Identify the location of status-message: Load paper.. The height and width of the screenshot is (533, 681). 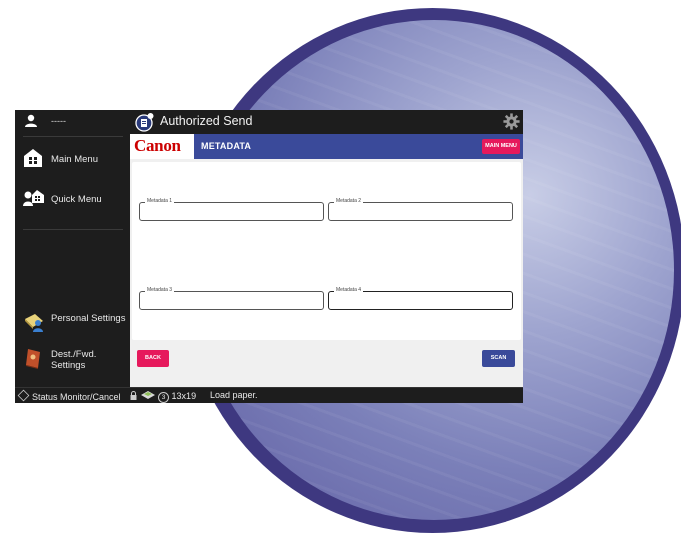
(234, 395).